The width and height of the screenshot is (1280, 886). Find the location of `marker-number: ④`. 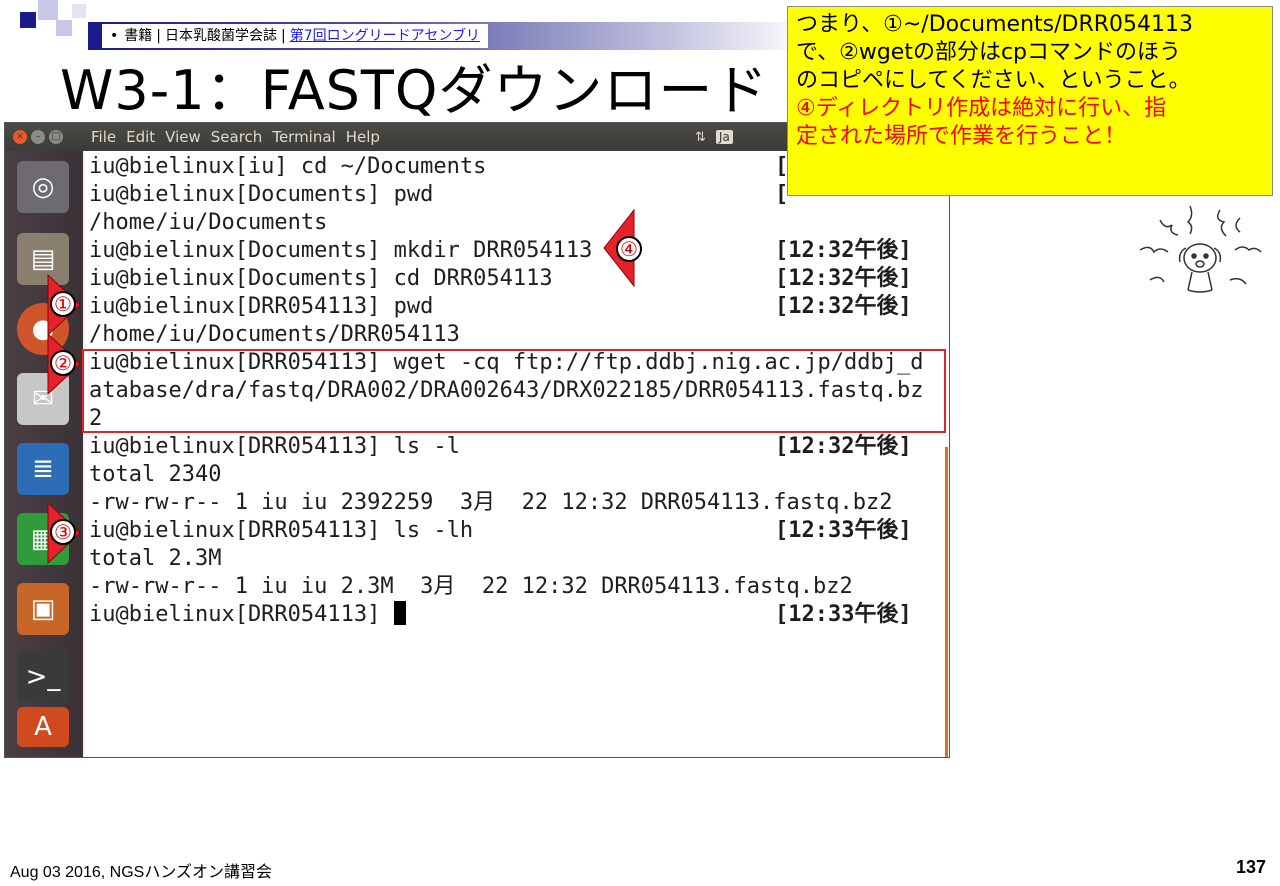

marker-number: ④ is located at coordinates (629, 249).